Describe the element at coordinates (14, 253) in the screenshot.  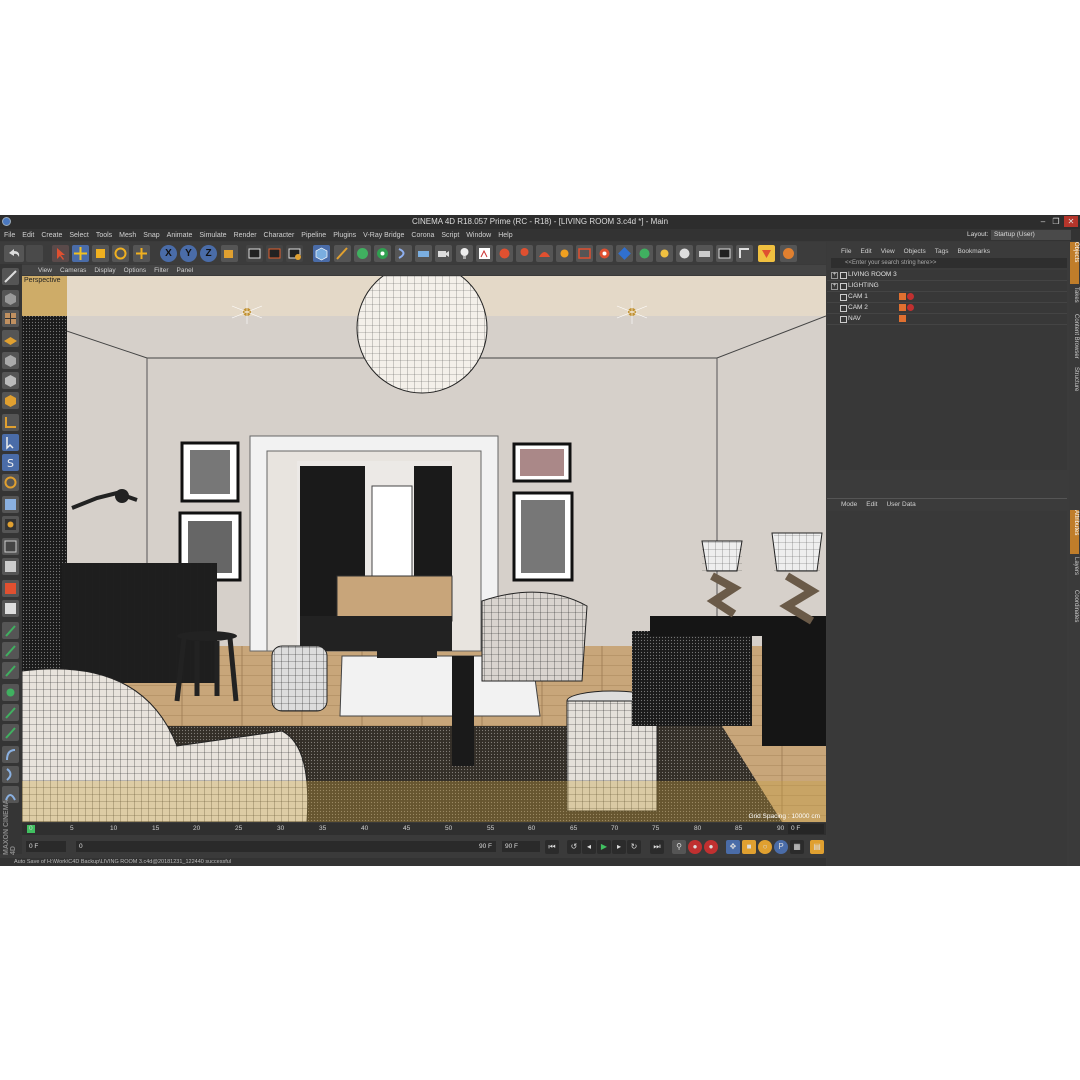
I see `undo-icon` at that location.